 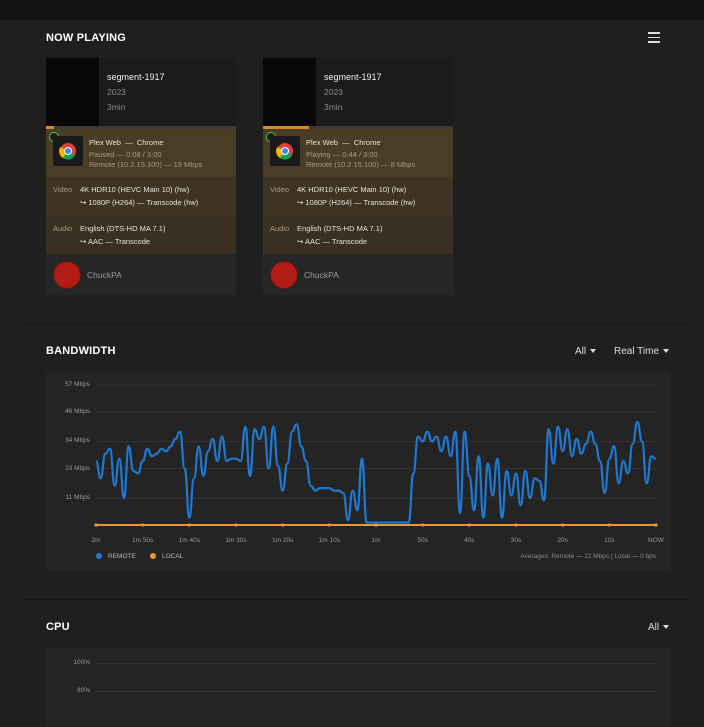 What do you see at coordinates (236, 540) in the screenshot?
I see `x-tick-label: 1m 30s` at bounding box center [236, 540].